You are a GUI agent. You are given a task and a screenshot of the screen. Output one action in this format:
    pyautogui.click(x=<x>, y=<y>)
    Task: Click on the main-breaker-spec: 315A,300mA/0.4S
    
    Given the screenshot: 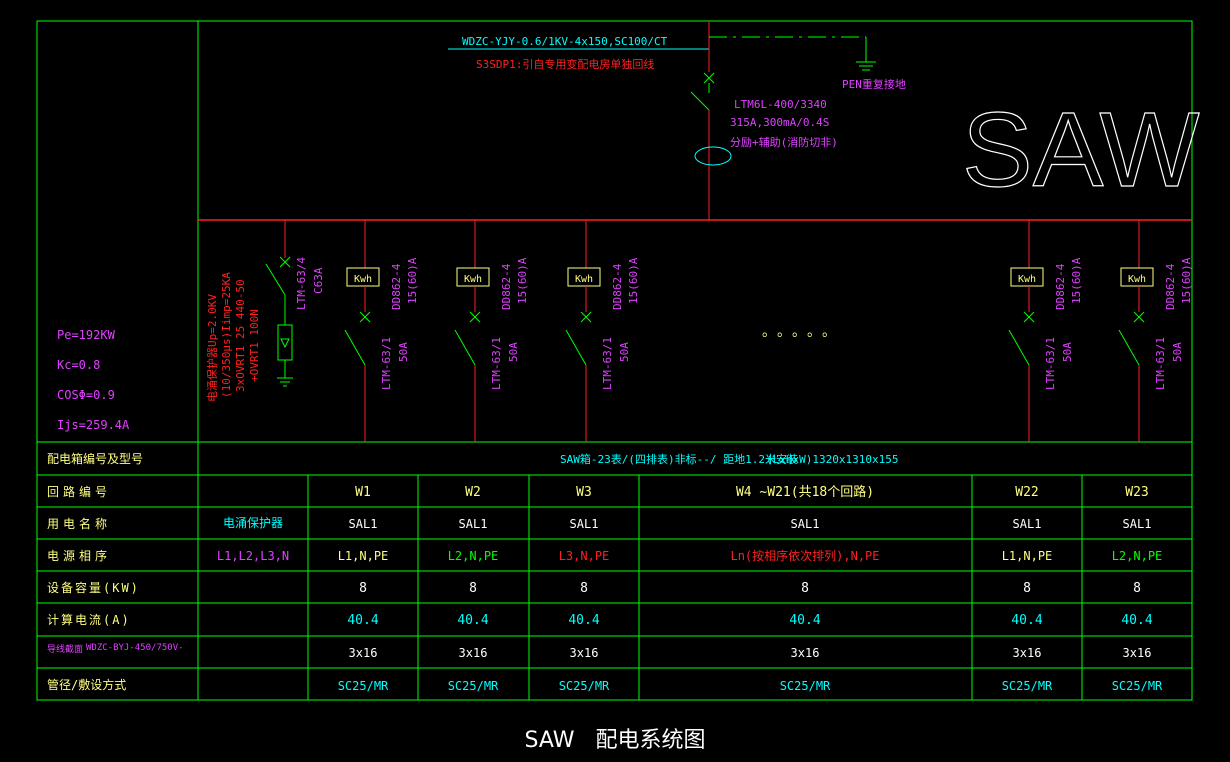 What is the action you would take?
    pyautogui.click(x=779, y=122)
    